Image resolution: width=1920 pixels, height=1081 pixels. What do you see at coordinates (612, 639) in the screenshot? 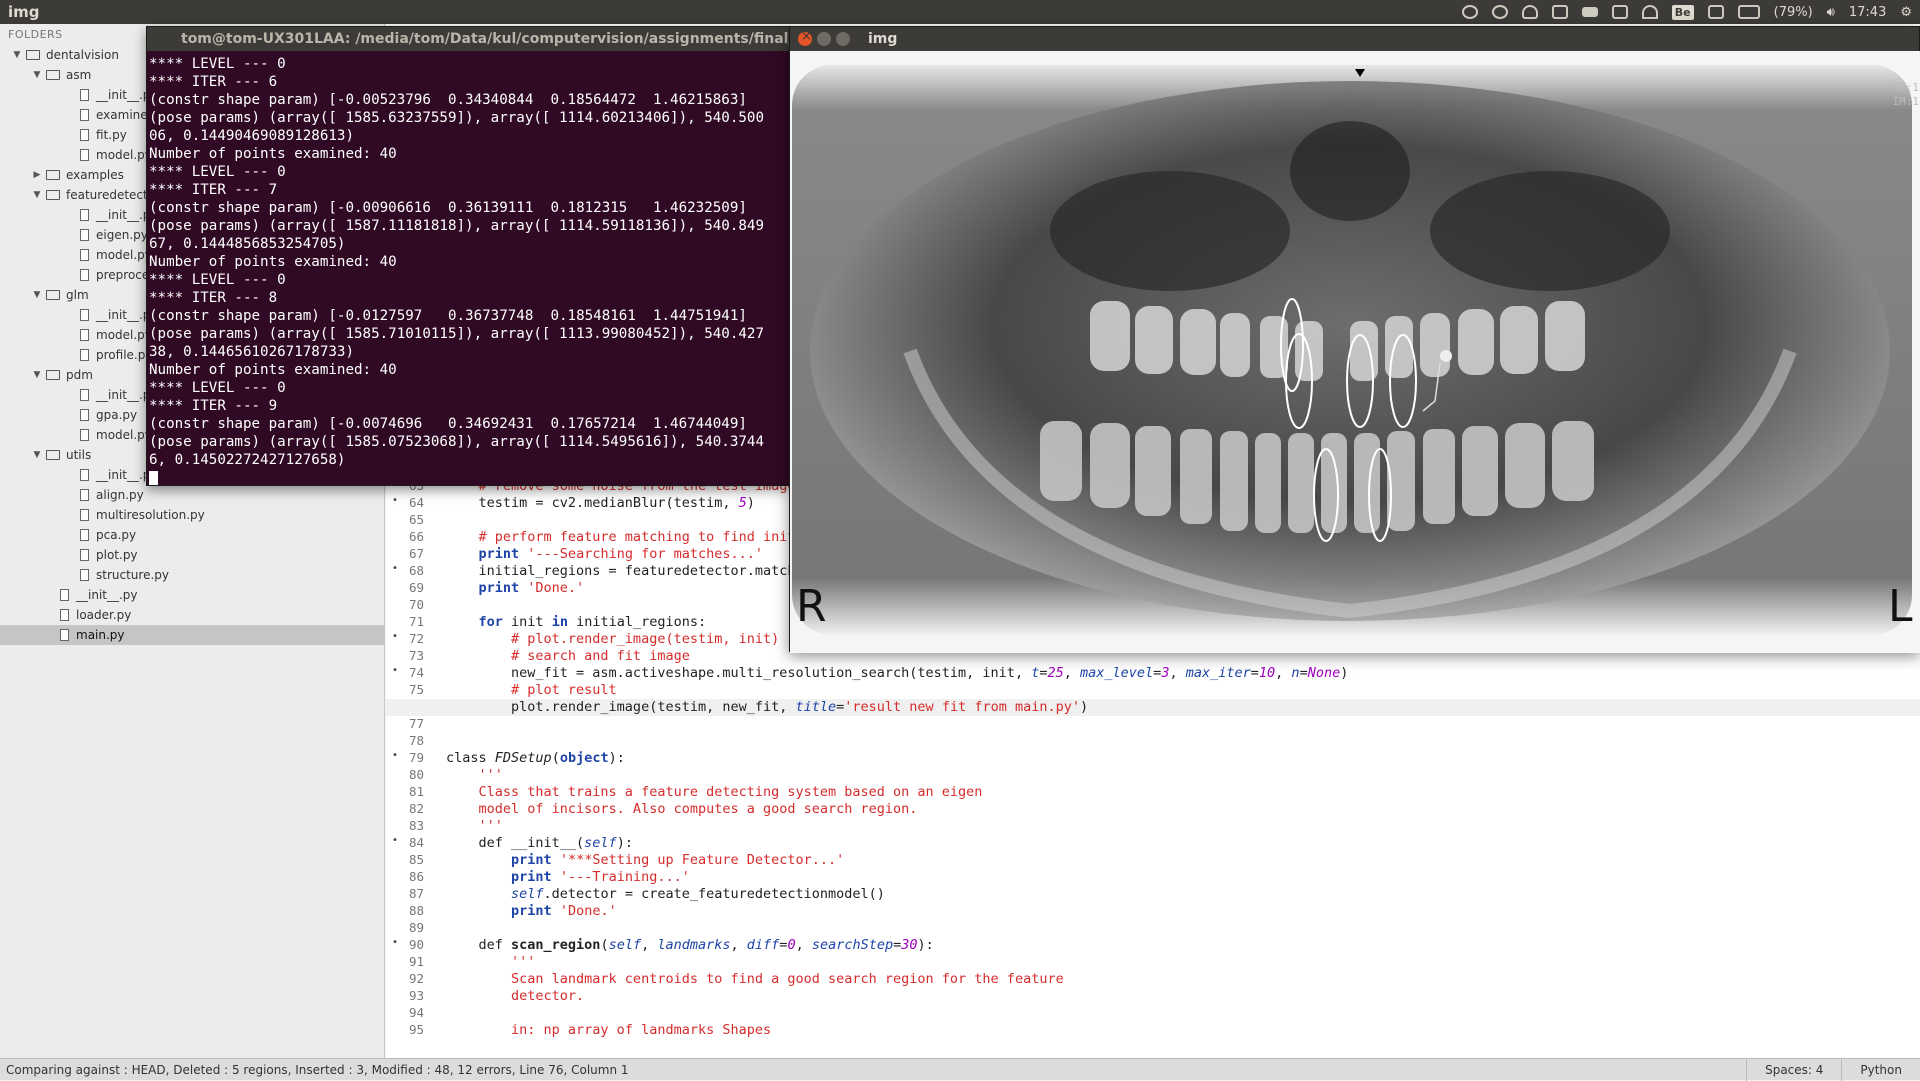
I see `code-line: # plot.render_image(testim, init)` at bounding box center [612, 639].